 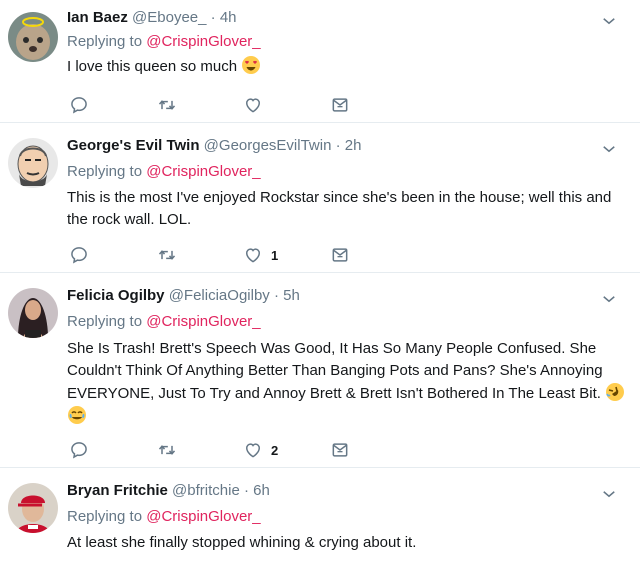 What do you see at coordinates (228, 17) in the screenshot?
I see `timestamp: 4h` at bounding box center [228, 17].